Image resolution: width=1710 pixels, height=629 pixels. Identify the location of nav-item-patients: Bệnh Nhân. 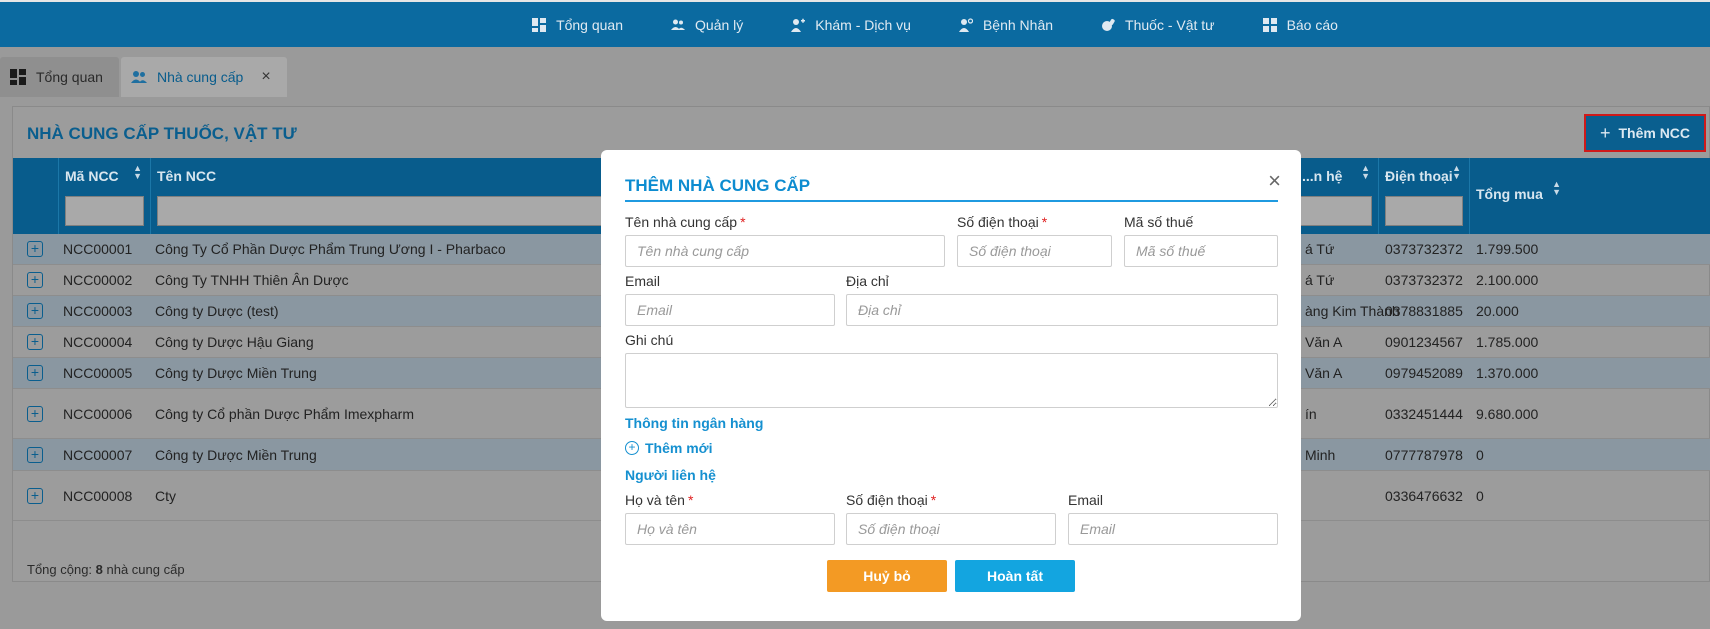
(1006, 24).